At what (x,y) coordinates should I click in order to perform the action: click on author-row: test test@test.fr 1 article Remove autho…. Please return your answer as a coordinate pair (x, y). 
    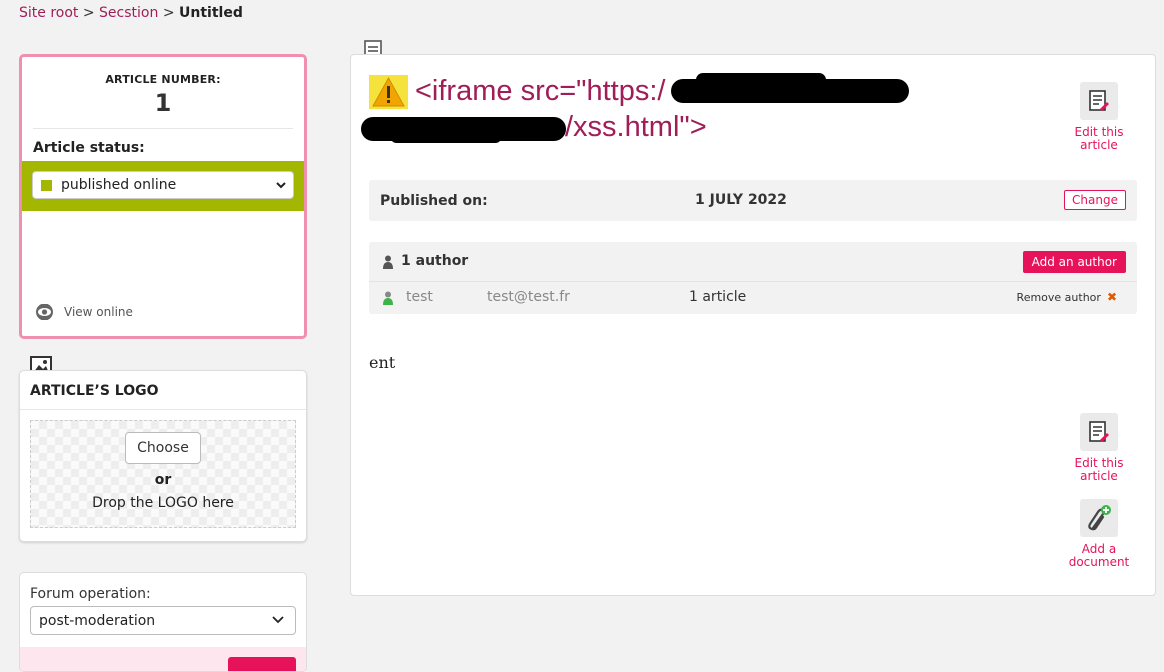
    Looking at the image, I should click on (753, 297).